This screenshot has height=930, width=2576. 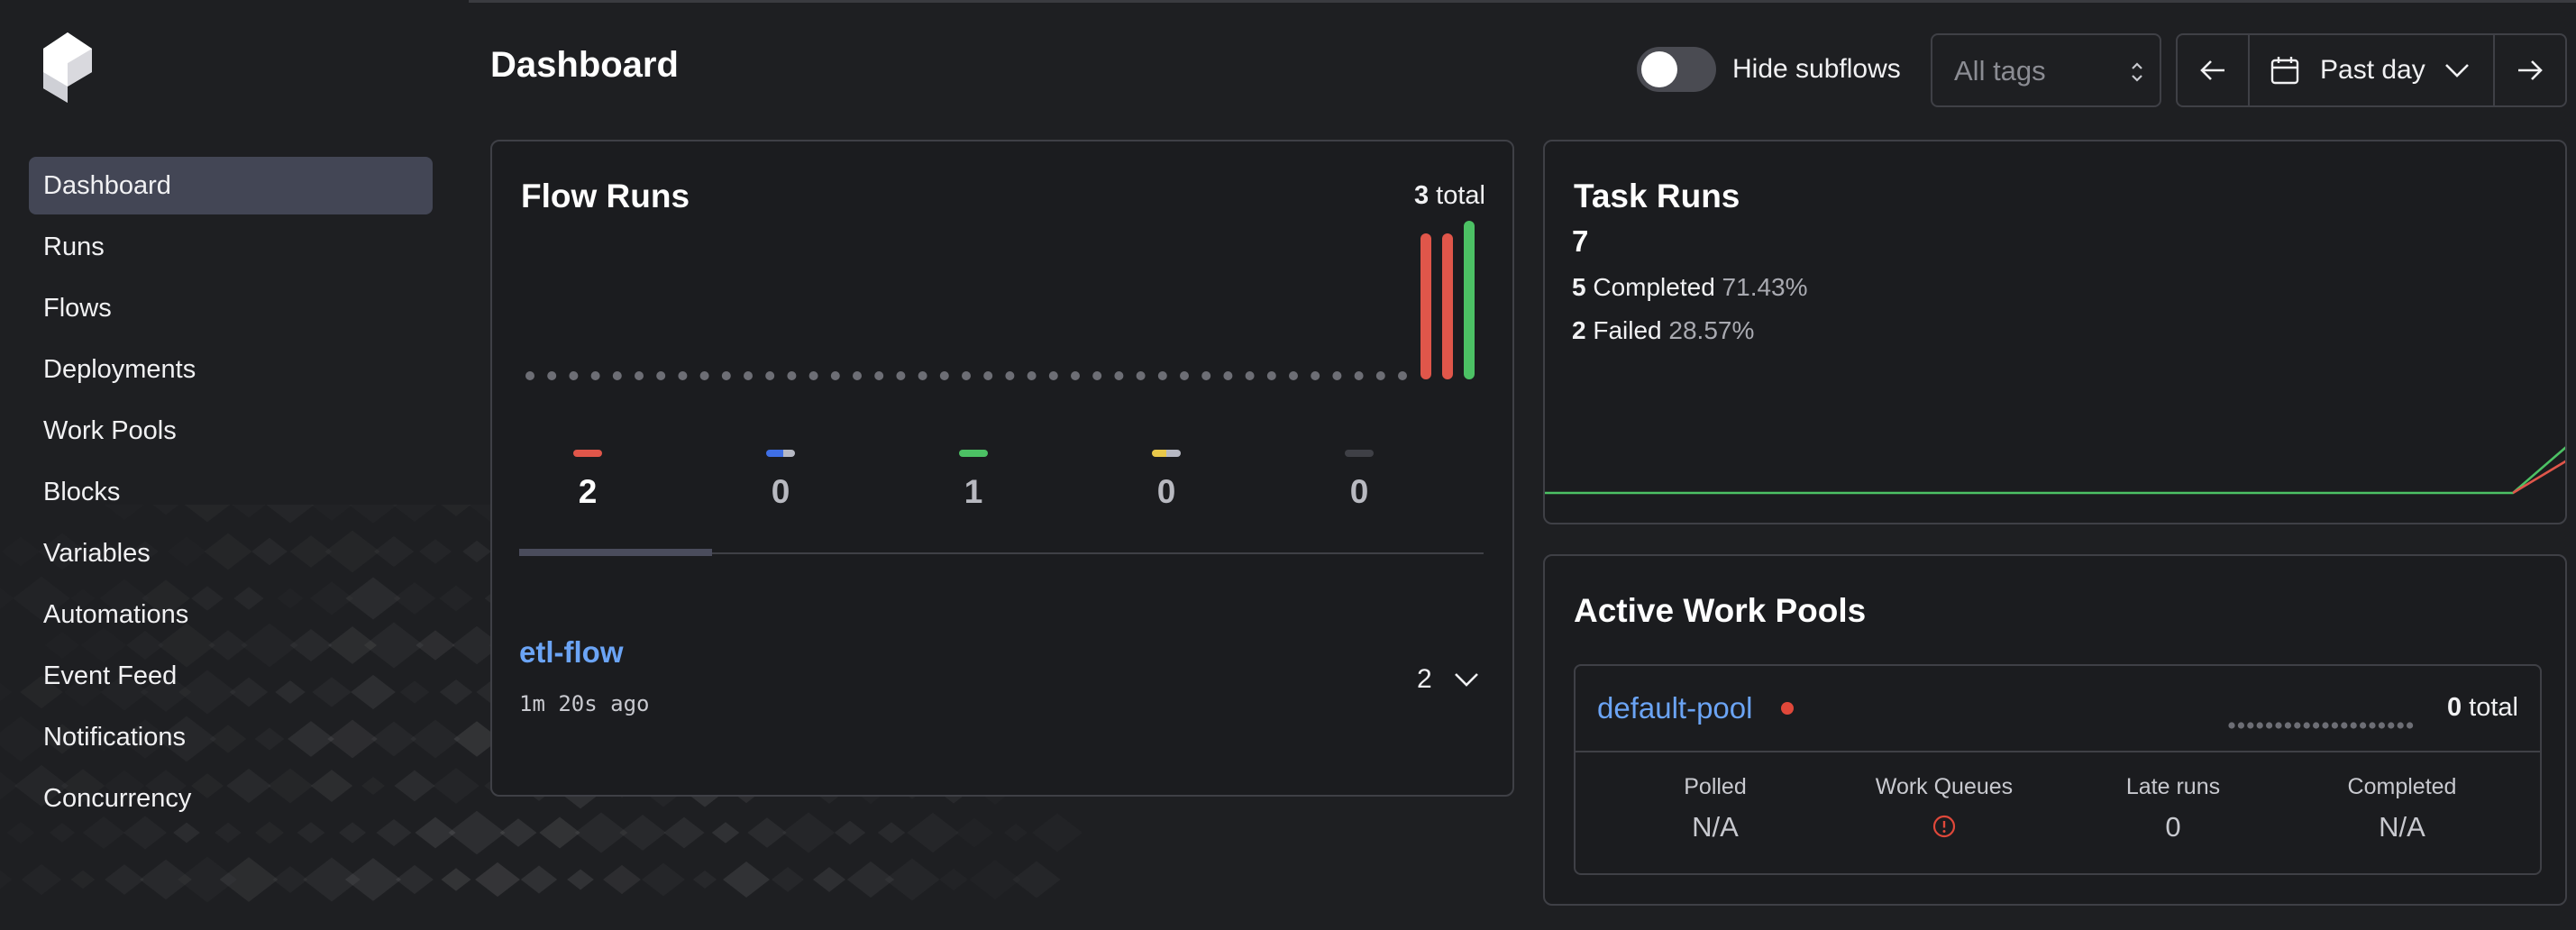 What do you see at coordinates (231, 369) in the screenshot?
I see `sidebar-item-deployments: Deployments` at bounding box center [231, 369].